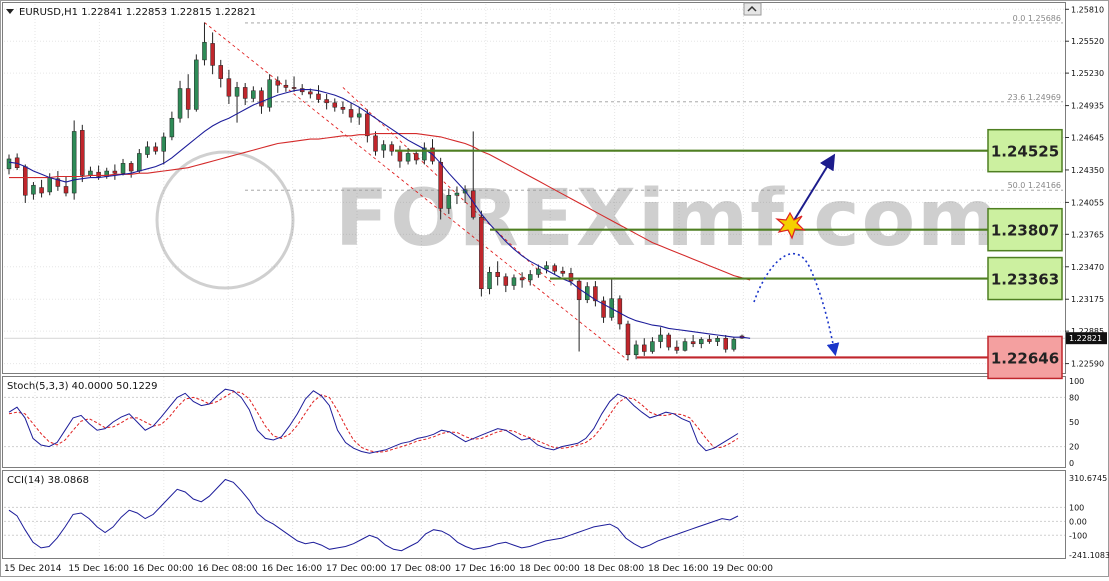 The width and height of the screenshot is (1109, 581). Describe the element at coordinates (420, 569) in the screenshot. I see `time-label: 17 Dec 08:00` at that location.